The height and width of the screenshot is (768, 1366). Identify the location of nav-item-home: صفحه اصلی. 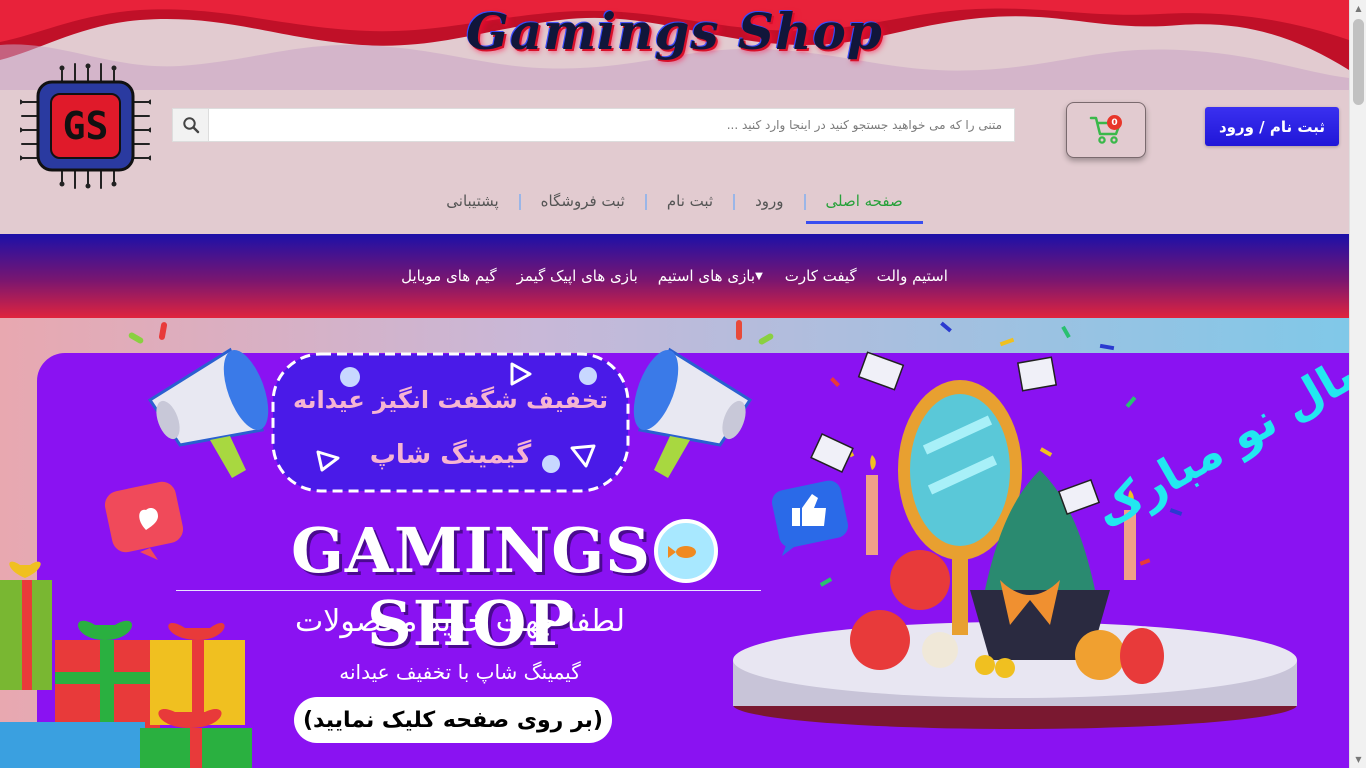
(864, 202).